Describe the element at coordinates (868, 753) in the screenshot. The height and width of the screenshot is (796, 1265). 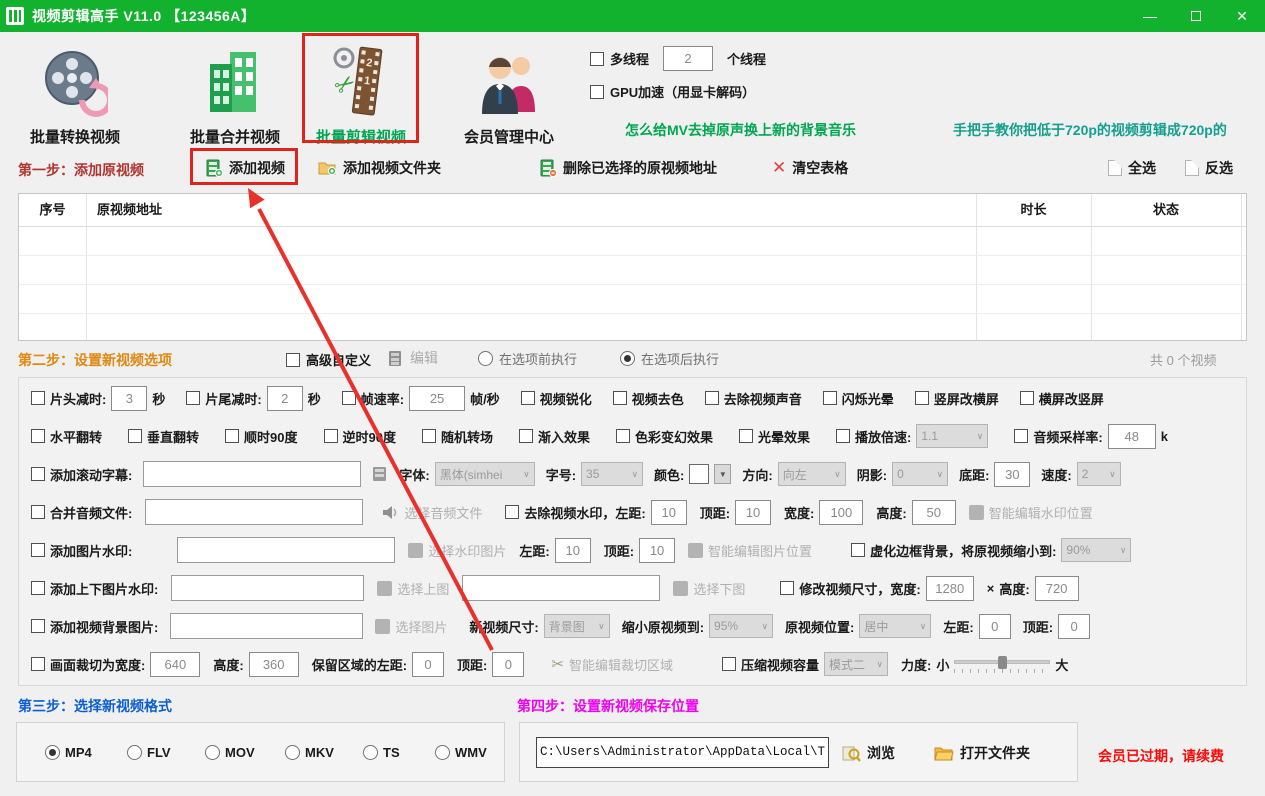
I see `browse-button: 浏览` at that location.